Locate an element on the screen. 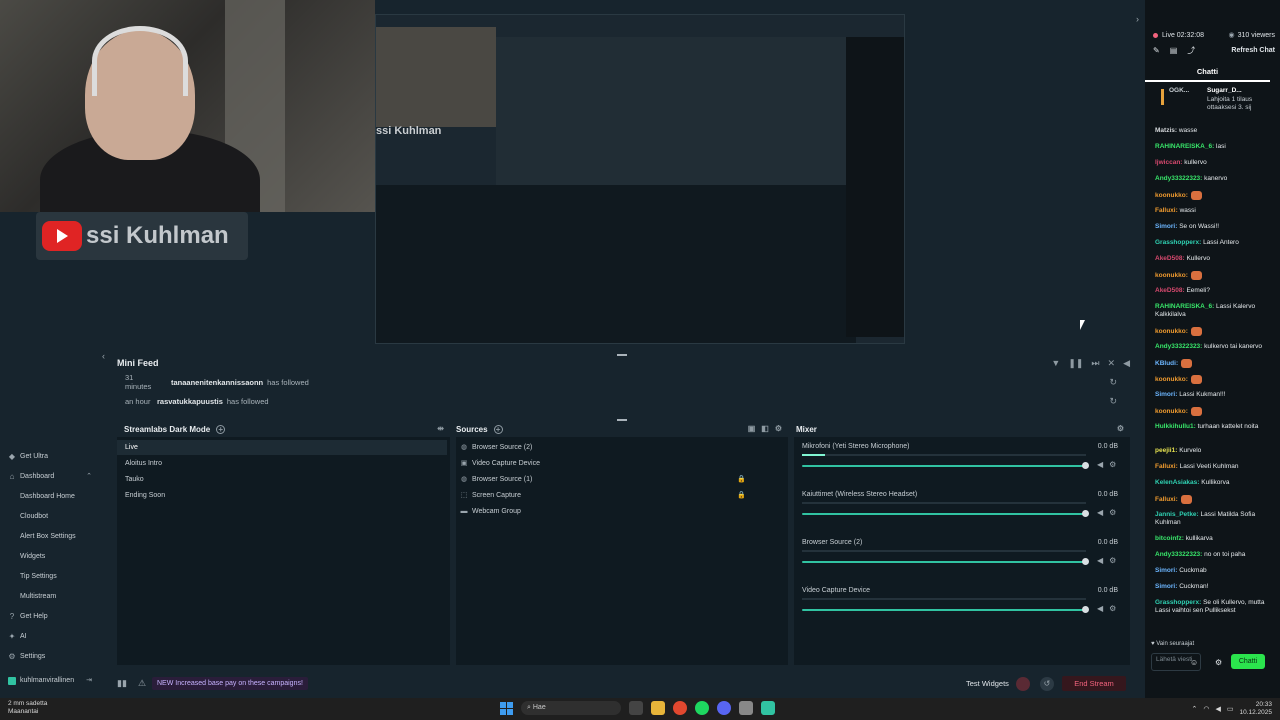 This screenshot has height=720, width=1280. end-stream-button: End Stream is located at coordinates (1094, 683).